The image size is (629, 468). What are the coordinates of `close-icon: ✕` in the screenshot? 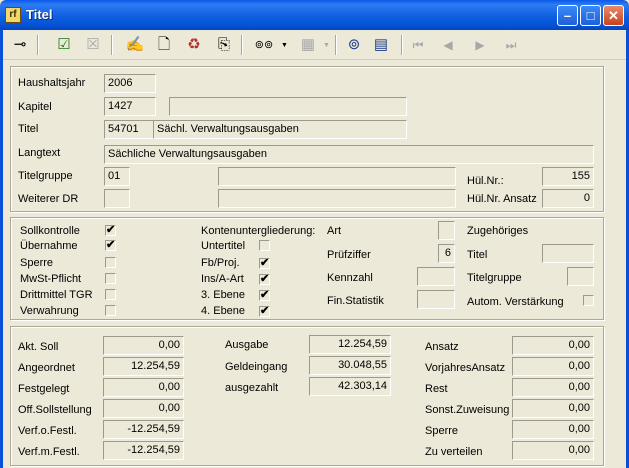 It's located at (613, 15).